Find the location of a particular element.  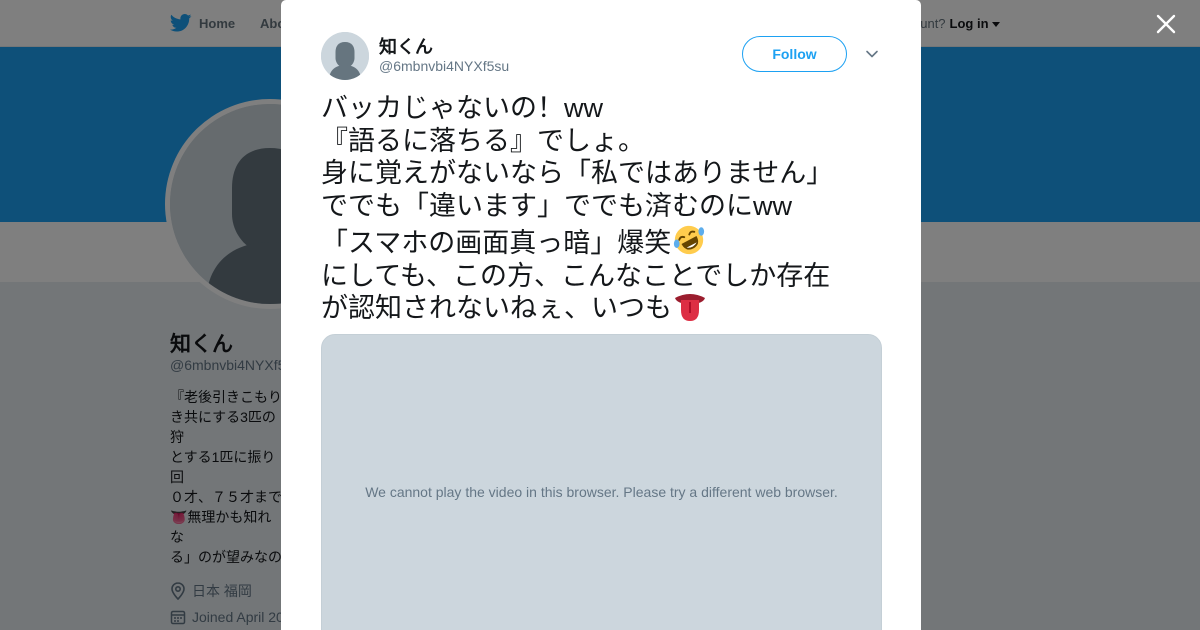

close-icon is located at coordinates (1166, 24).